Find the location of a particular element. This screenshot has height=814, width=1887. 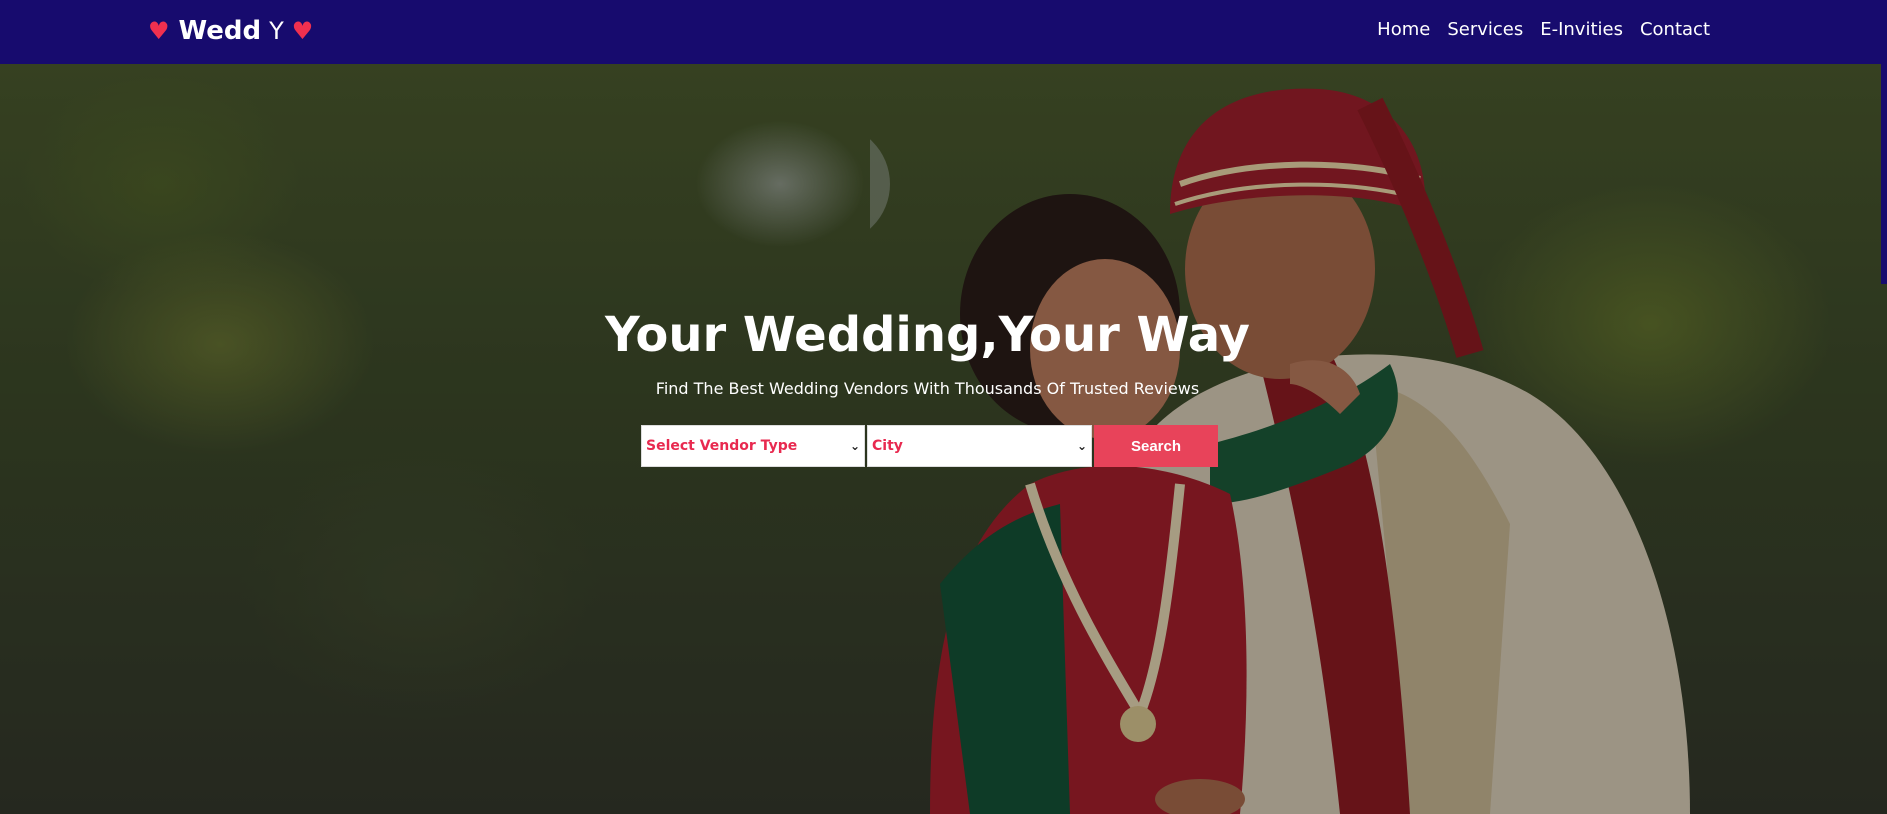

vendor-type-select: Select Vendor Type ⌄ is located at coordinates (753, 446).